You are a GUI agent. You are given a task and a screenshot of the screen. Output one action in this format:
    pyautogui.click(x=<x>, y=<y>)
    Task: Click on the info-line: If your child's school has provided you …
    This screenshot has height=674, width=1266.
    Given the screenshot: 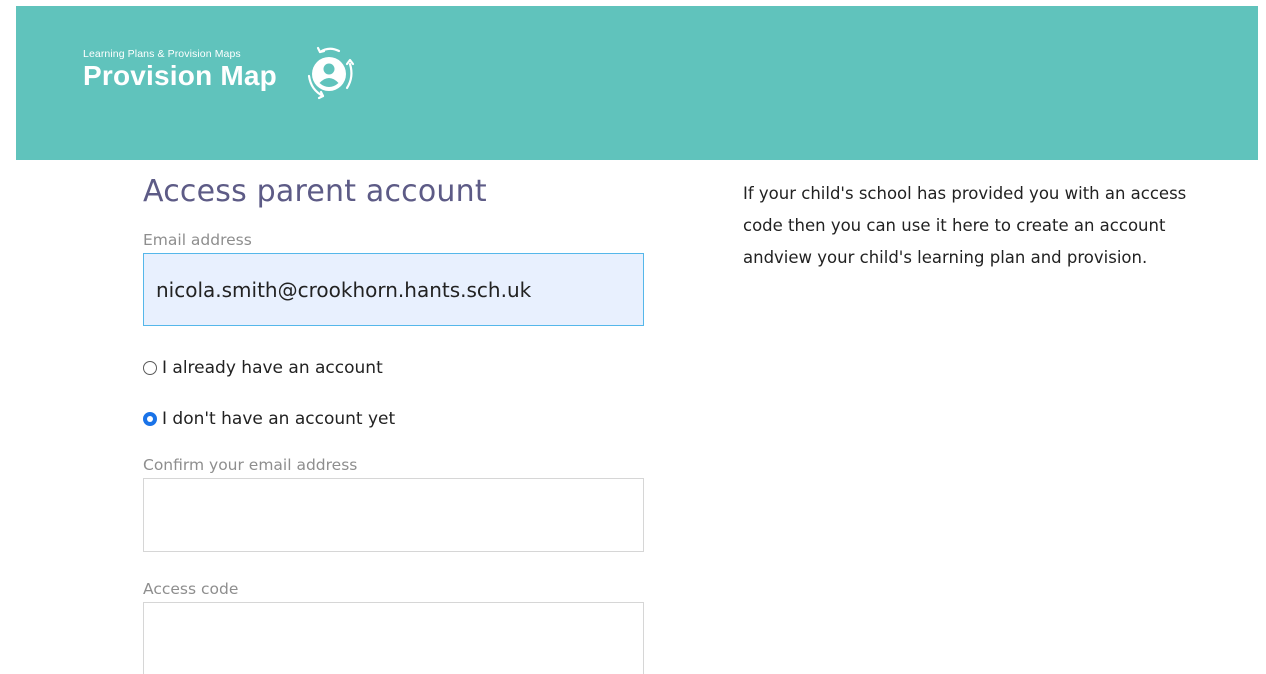 What is the action you would take?
    pyautogui.click(x=965, y=193)
    